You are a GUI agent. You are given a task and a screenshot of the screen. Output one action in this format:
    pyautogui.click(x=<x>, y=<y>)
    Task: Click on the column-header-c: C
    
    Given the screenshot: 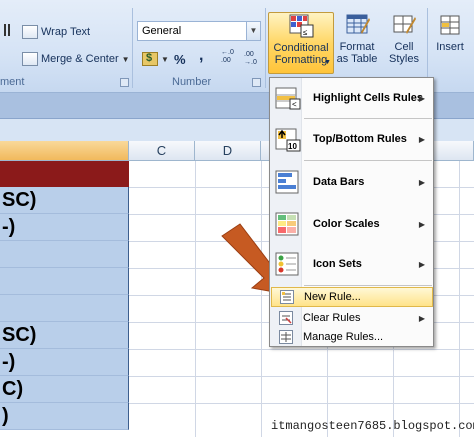 What is the action you would take?
    pyautogui.click(x=162, y=151)
    